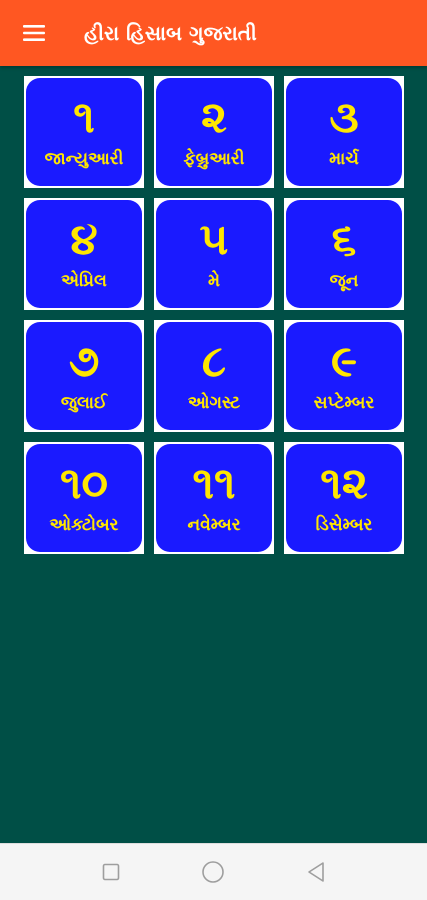  I want to click on month-number: ૨, so click(214, 117).